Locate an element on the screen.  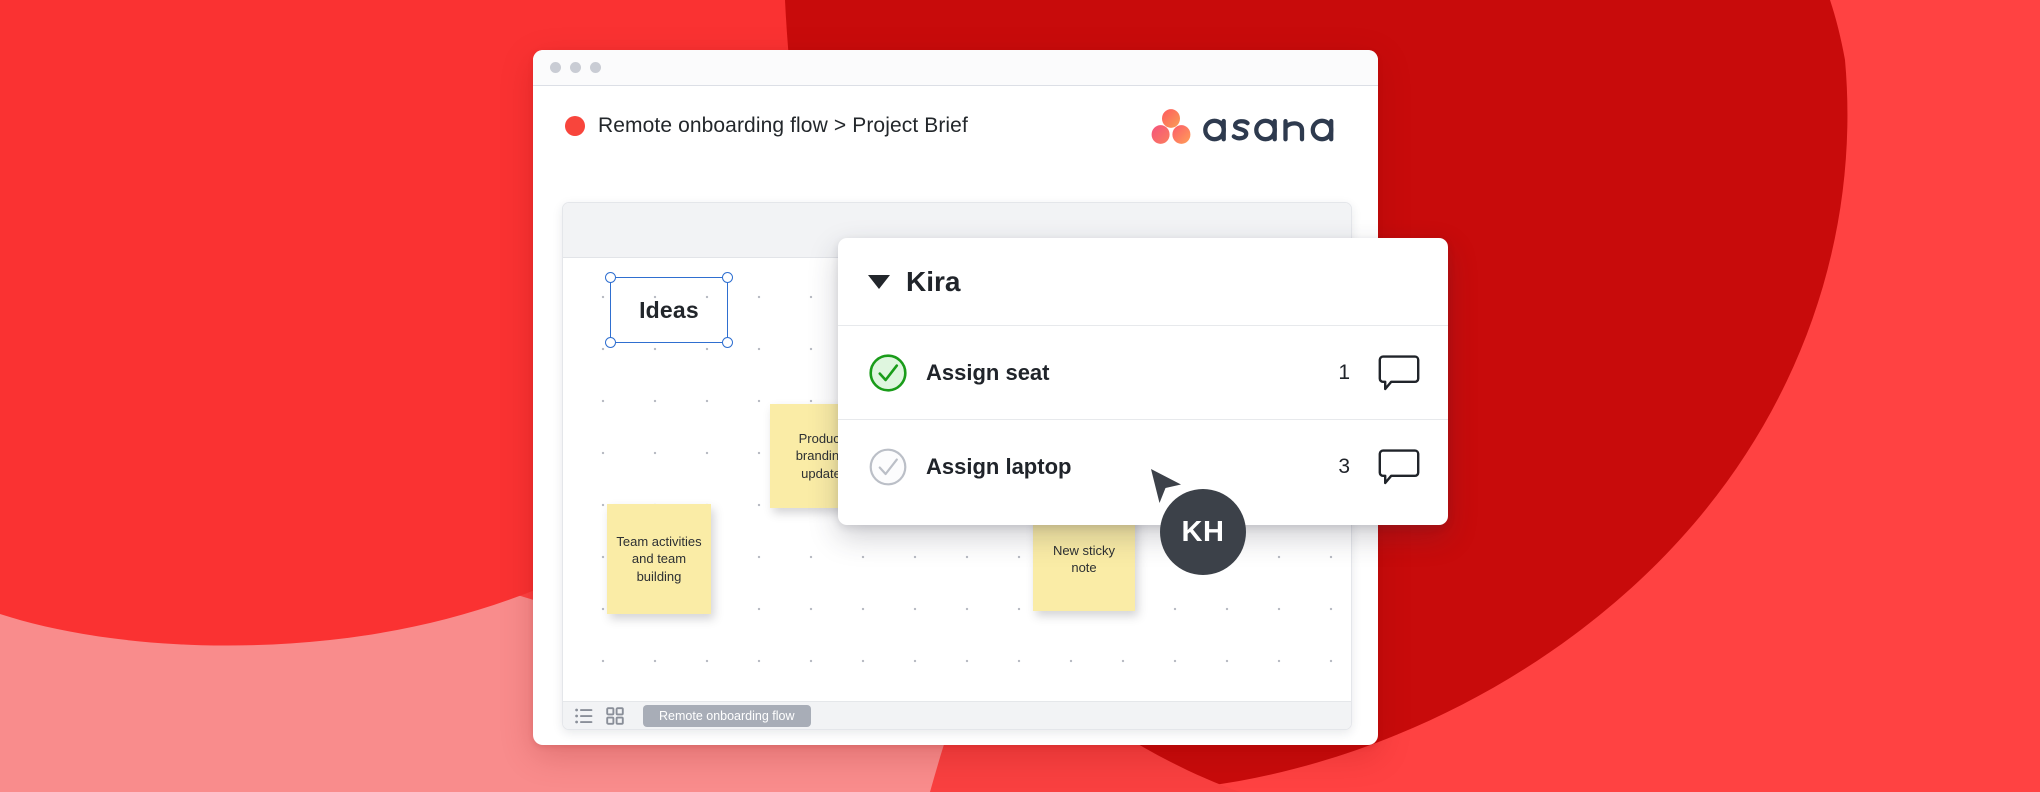
collaborator-avatar: KH is located at coordinates (1203, 532).